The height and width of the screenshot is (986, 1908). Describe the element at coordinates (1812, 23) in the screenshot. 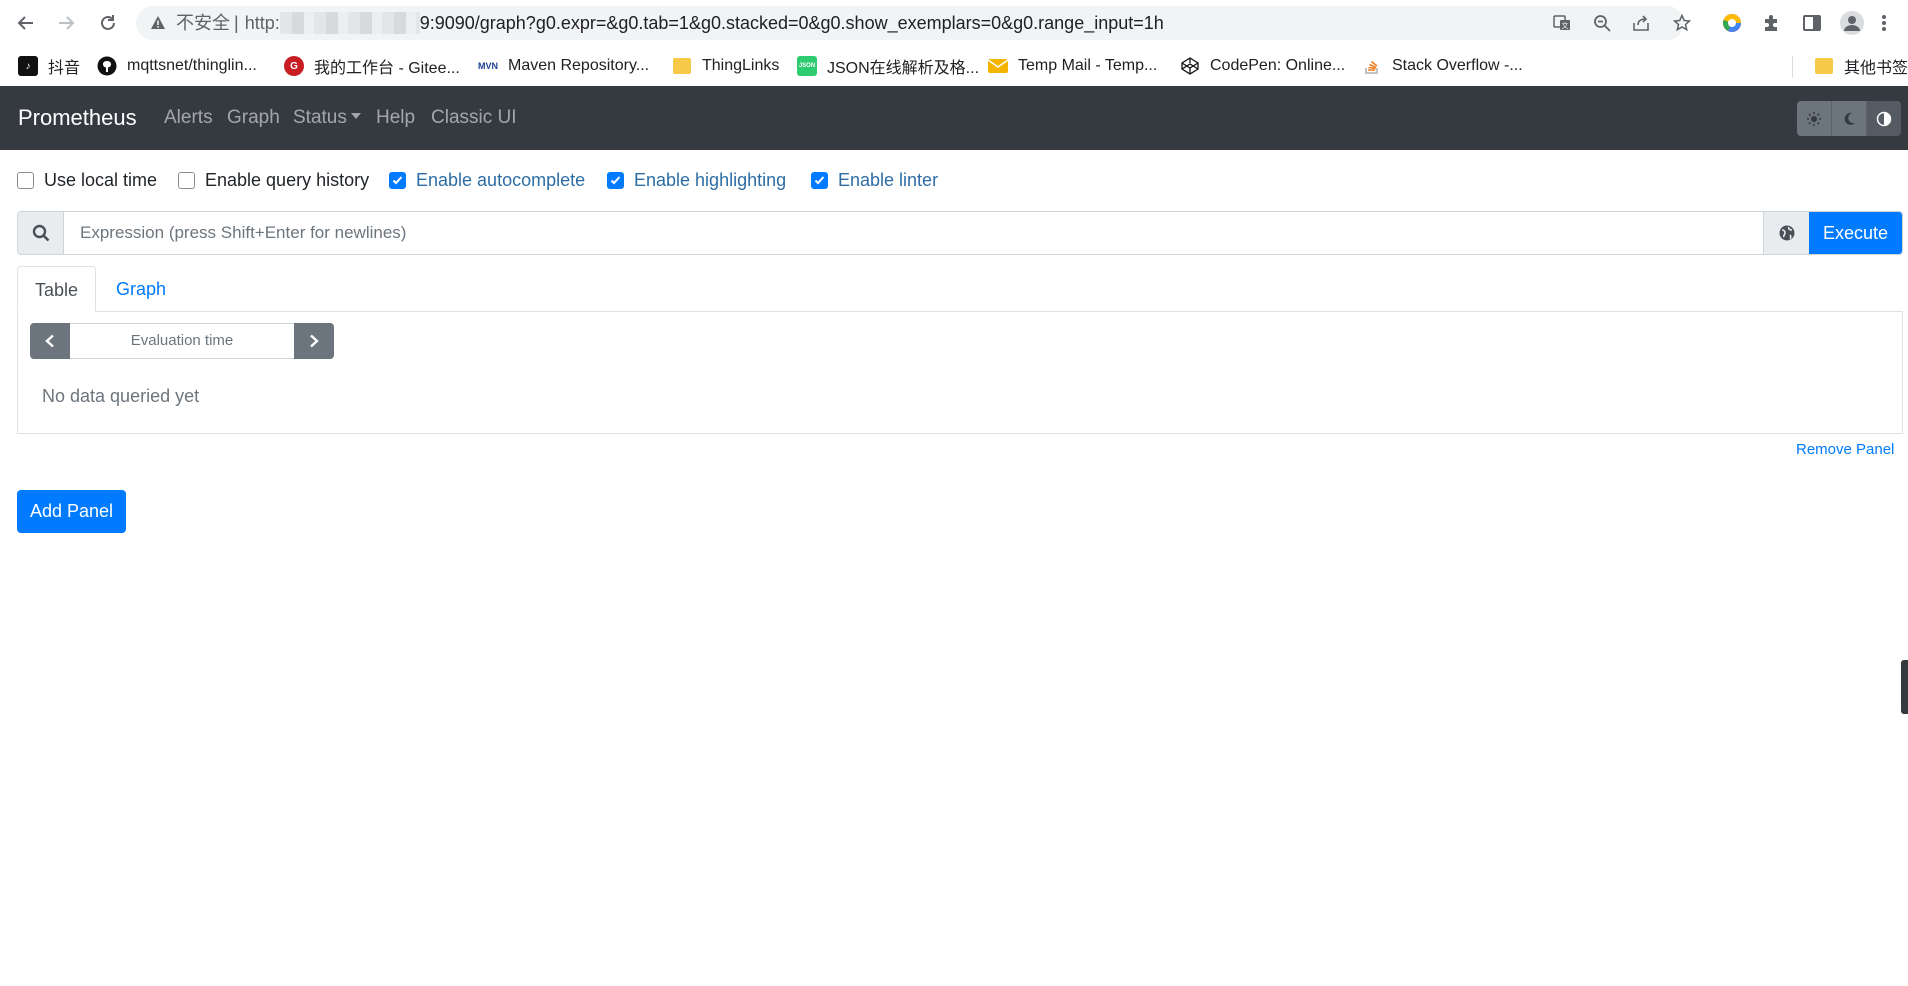

I see `sidepanel-icon` at that location.